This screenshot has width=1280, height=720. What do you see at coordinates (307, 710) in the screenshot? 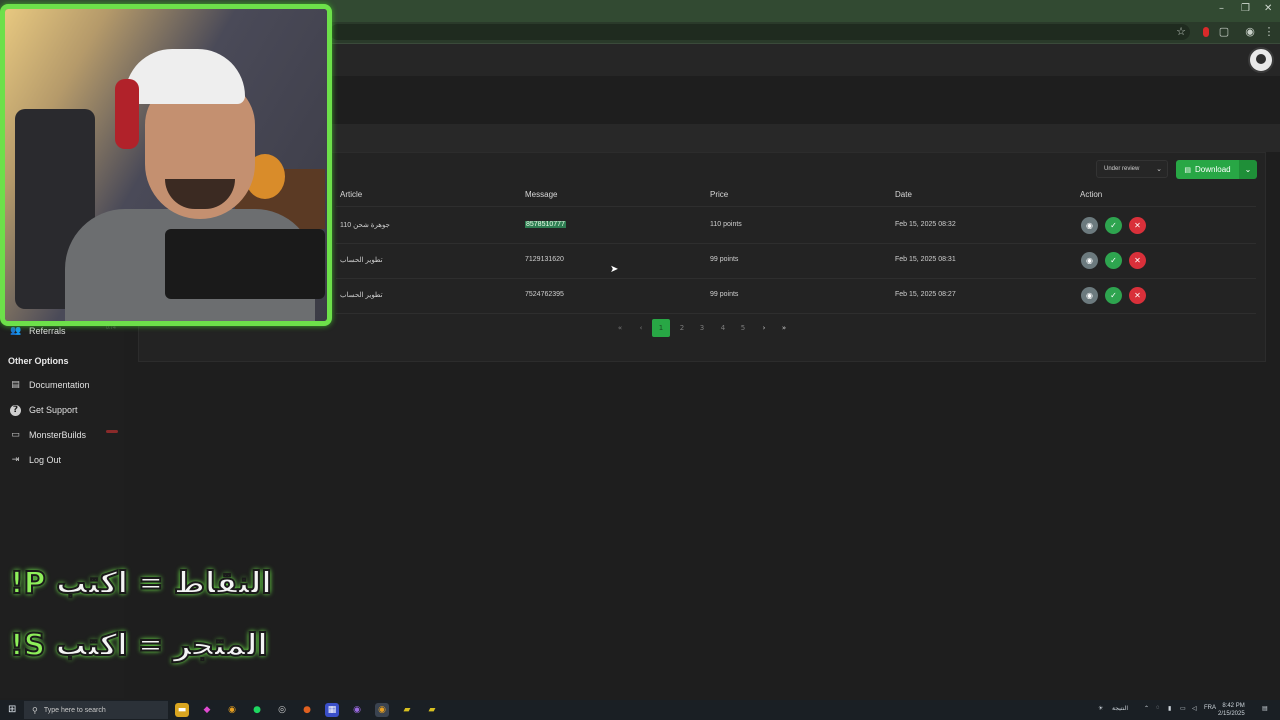
I see `app-icon: ●` at bounding box center [307, 710].